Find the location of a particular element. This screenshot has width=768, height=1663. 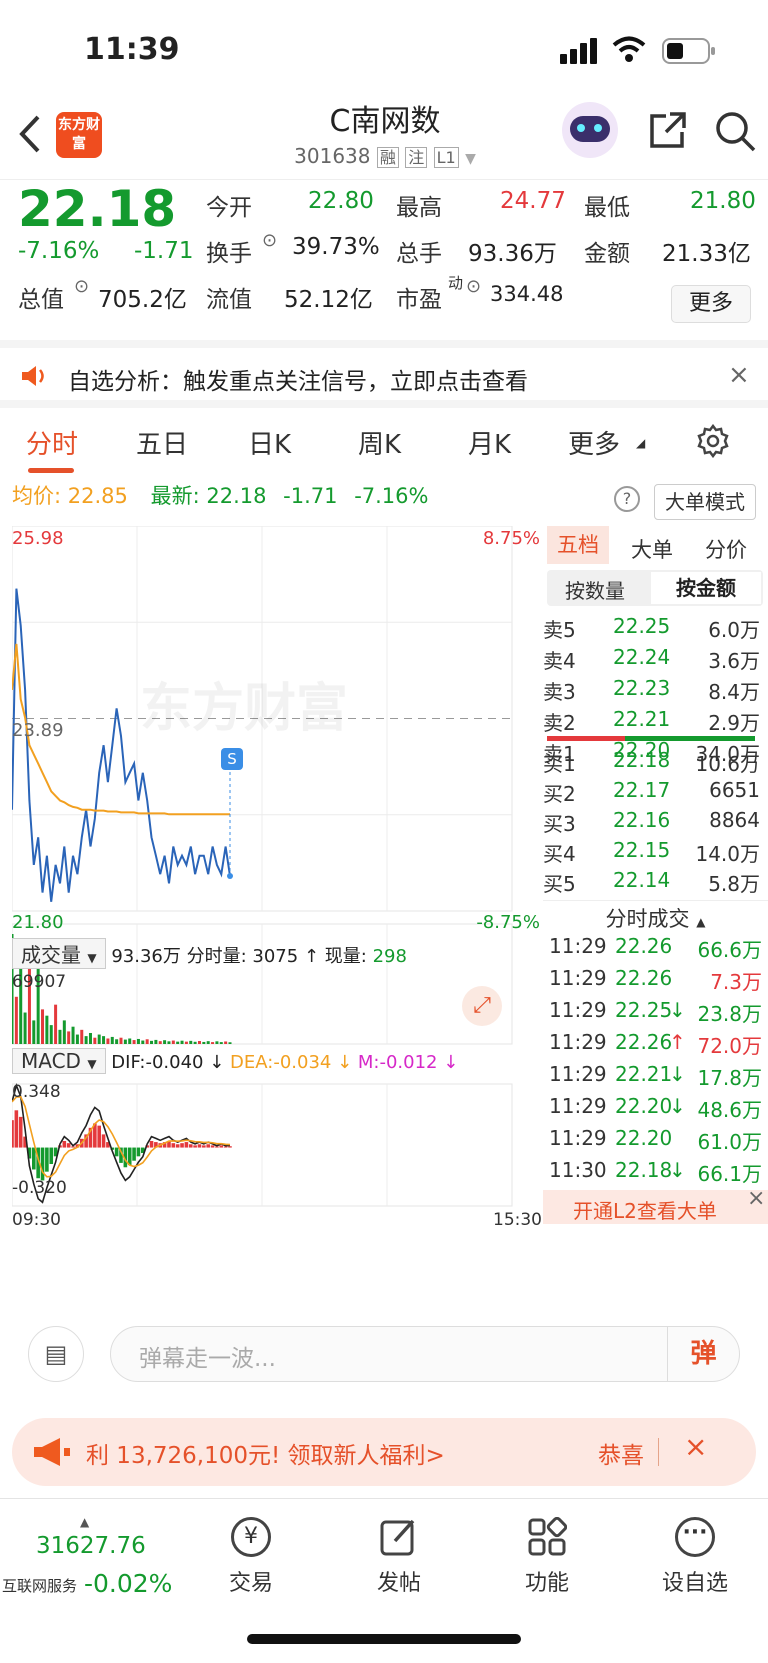

dropdown-caret-icon: ▼ is located at coordinates (470, 159).